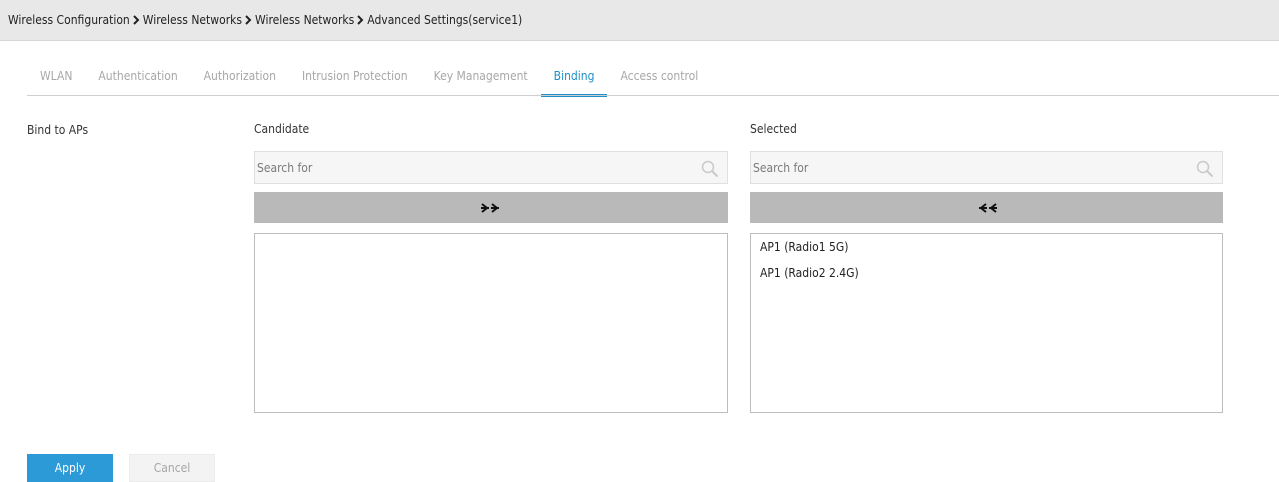 Image resolution: width=1279 pixels, height=482 pixels. What do you see at coordinates (70, 468) in the screenshot?
I see `apply-button: Apply` at bounding box center [70, 468].